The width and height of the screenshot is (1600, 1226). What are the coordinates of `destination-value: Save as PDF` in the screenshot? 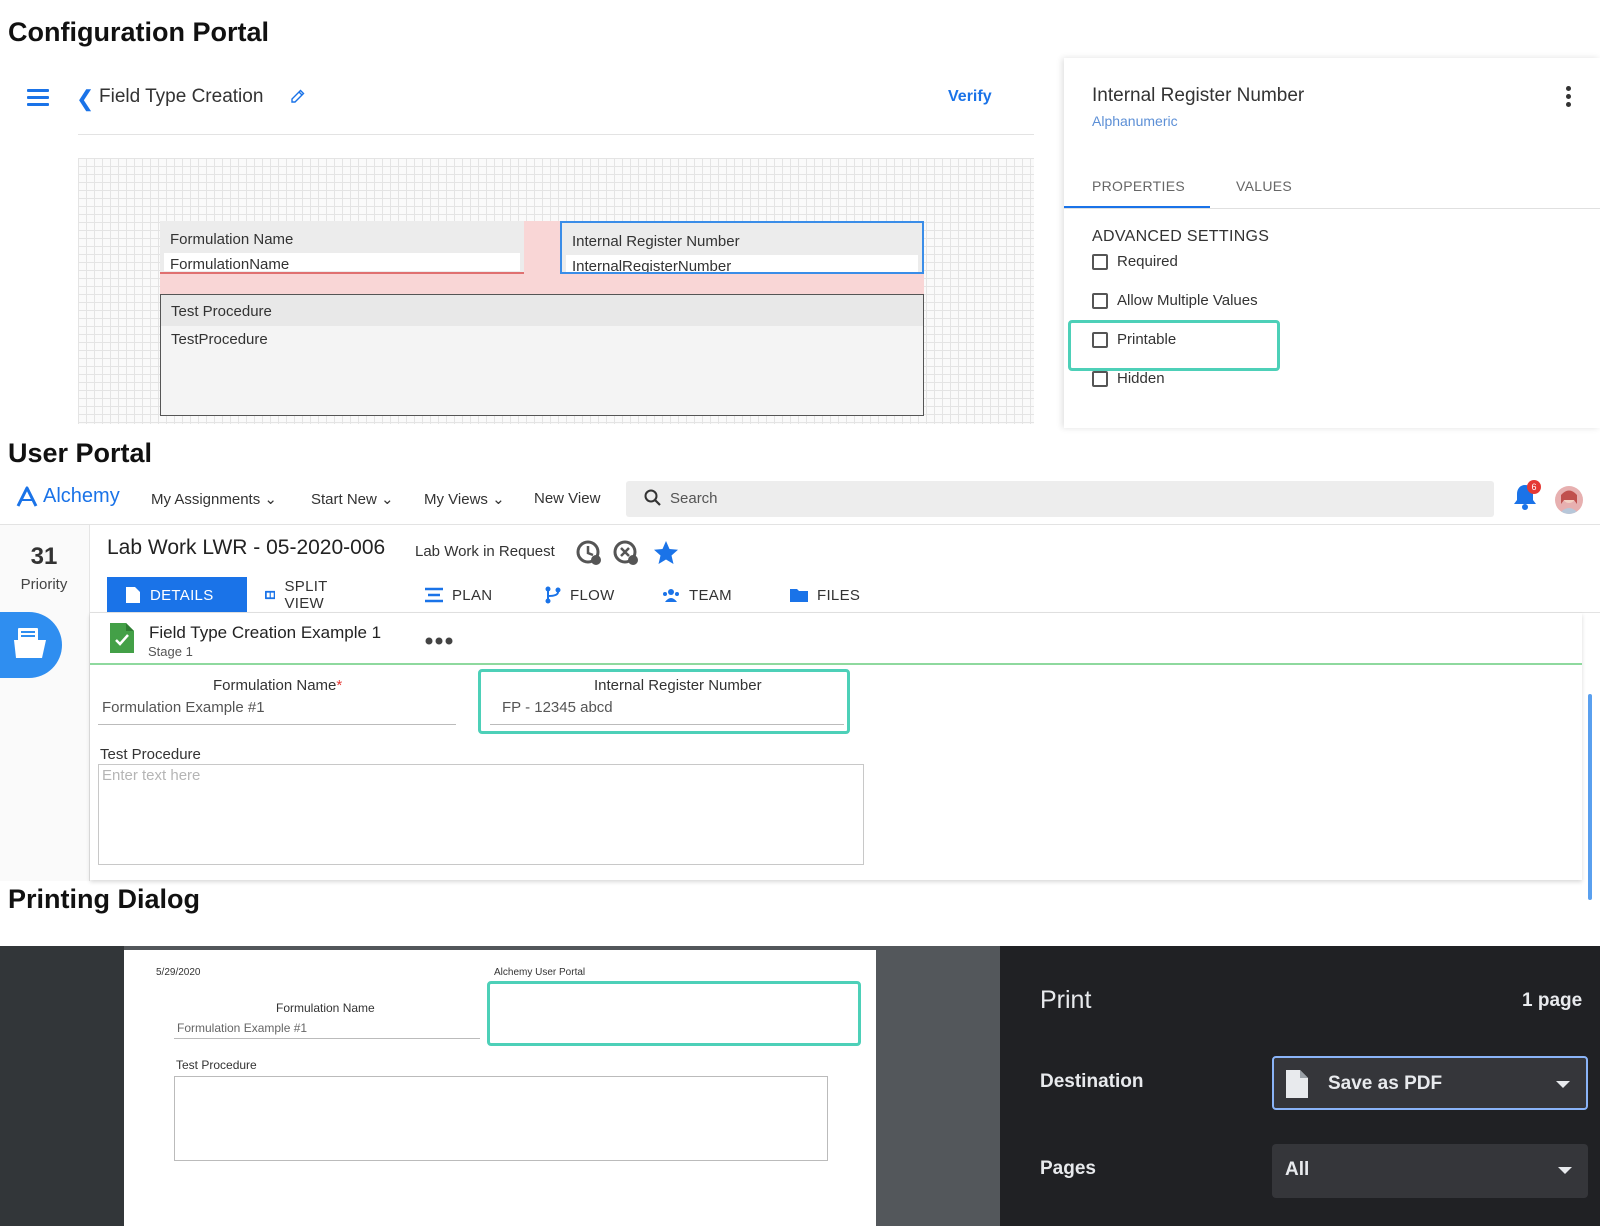 It's located at (1385, 1083).